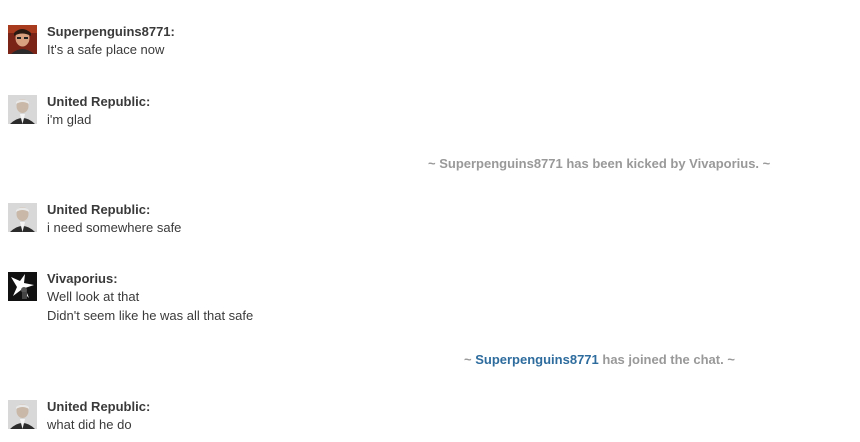  Describe the element at coordinates (537, 359) in the screenshot. I see `alert-user-link: Superpenguins8771` at that location.